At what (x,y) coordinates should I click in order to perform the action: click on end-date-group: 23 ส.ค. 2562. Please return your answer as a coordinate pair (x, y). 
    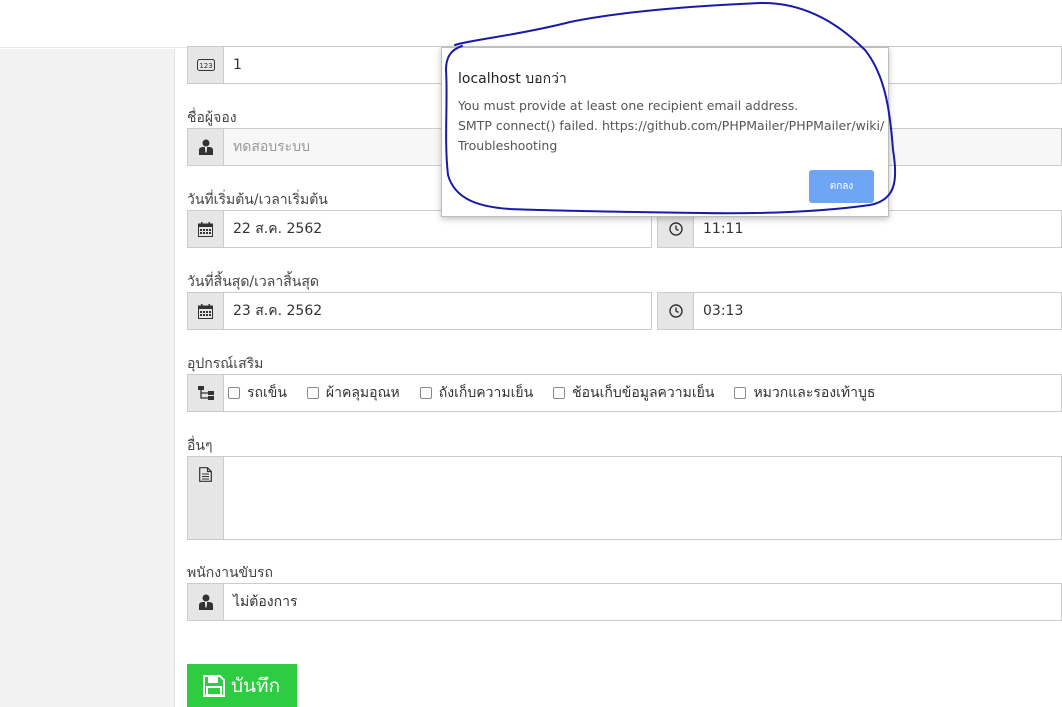
    Looking at the image, I should click on (419, 311).